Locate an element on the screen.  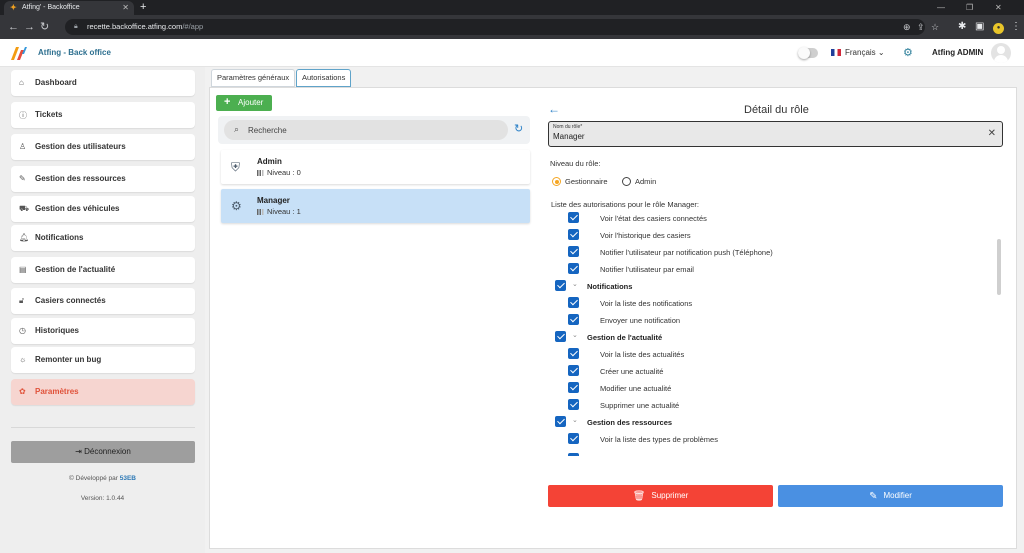
sidebar-item-report-bug: ☼ Remonter un bug is located at coordinates (103, 360).